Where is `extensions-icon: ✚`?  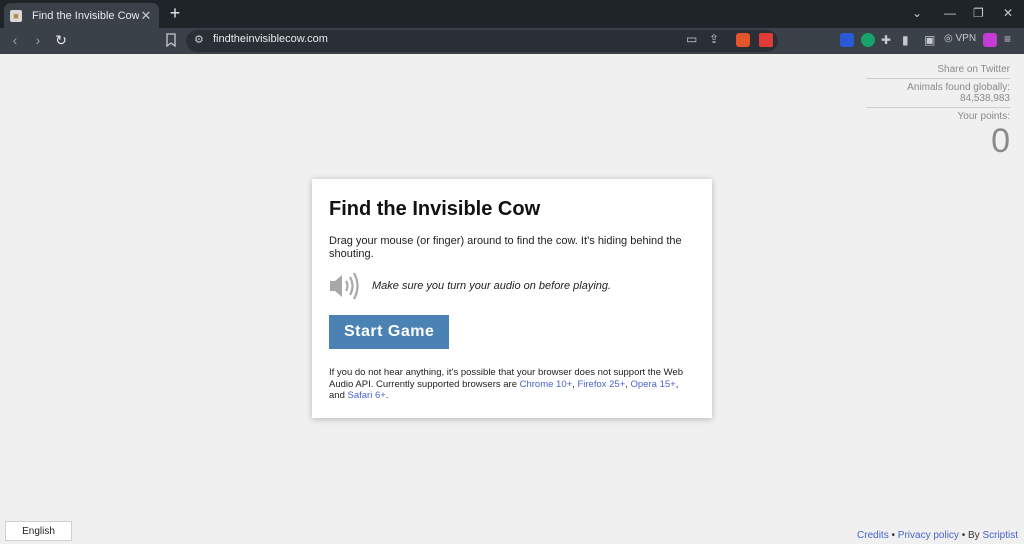 extensions-icon: ✚ is located at coordinates (886, 40).